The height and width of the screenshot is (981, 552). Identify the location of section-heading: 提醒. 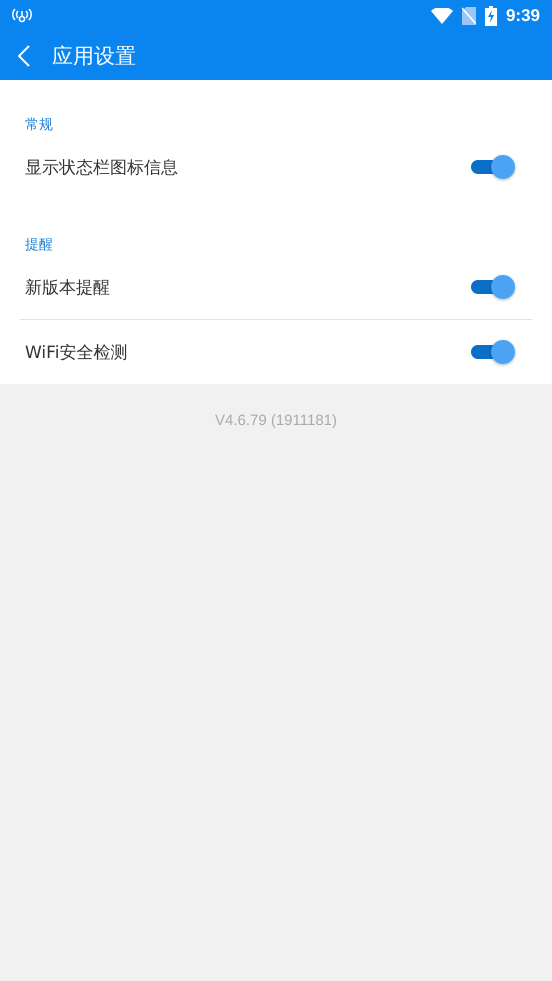
(39, 245).